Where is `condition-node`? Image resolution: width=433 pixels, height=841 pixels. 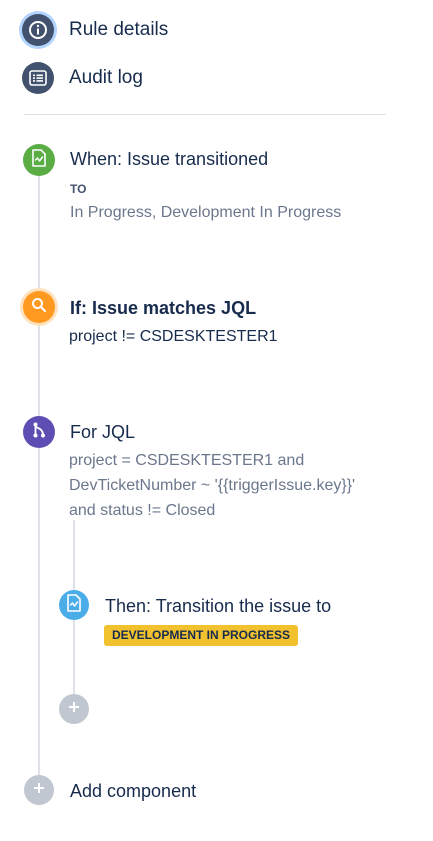
condition-node is located at coordinates (39, 307).